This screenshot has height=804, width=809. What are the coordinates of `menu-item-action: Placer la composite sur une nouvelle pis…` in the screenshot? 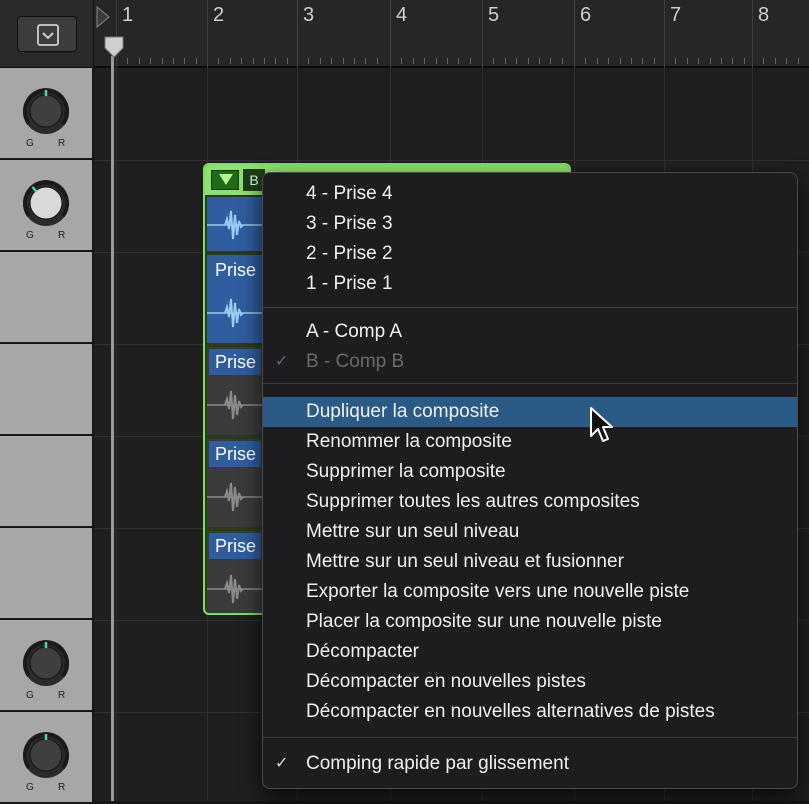 It's located at (530, 622).